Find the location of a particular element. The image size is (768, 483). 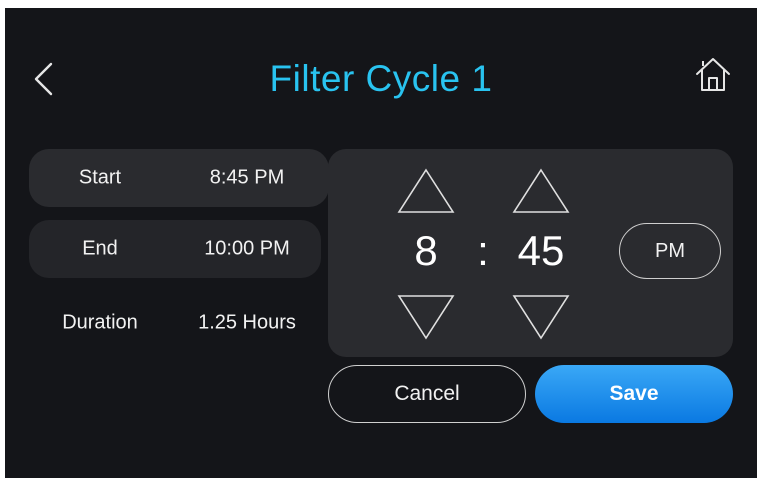

cancel-button: Cancel is located at coordinates (427, 394).